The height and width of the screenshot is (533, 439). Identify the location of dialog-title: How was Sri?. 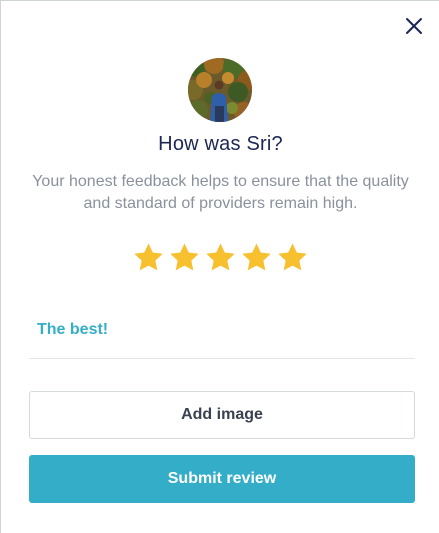
(220, 144).